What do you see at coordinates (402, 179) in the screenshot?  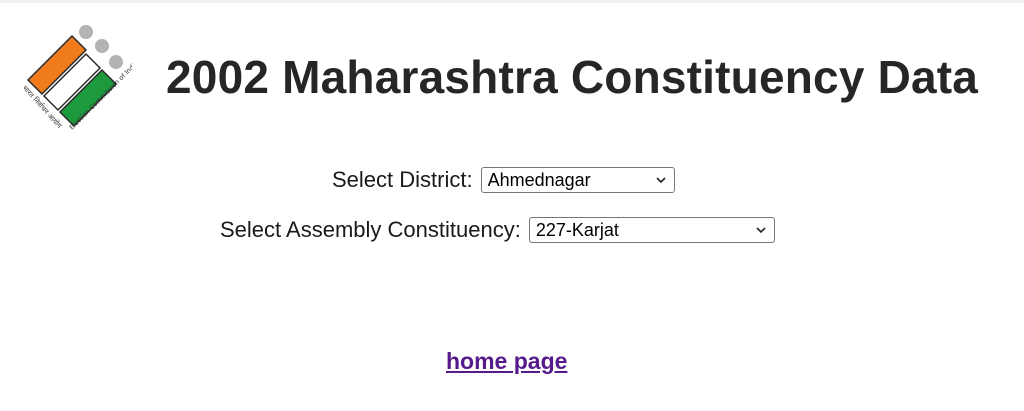 I see `district-label: Select District:` at bounding box center [402, 179].